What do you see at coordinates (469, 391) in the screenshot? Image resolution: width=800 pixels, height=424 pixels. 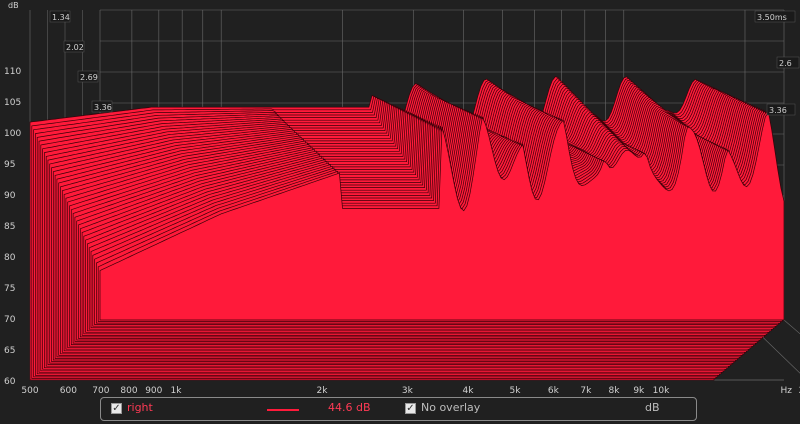 I see `x-tick-label: 4k` at bounding box center [469, 391].